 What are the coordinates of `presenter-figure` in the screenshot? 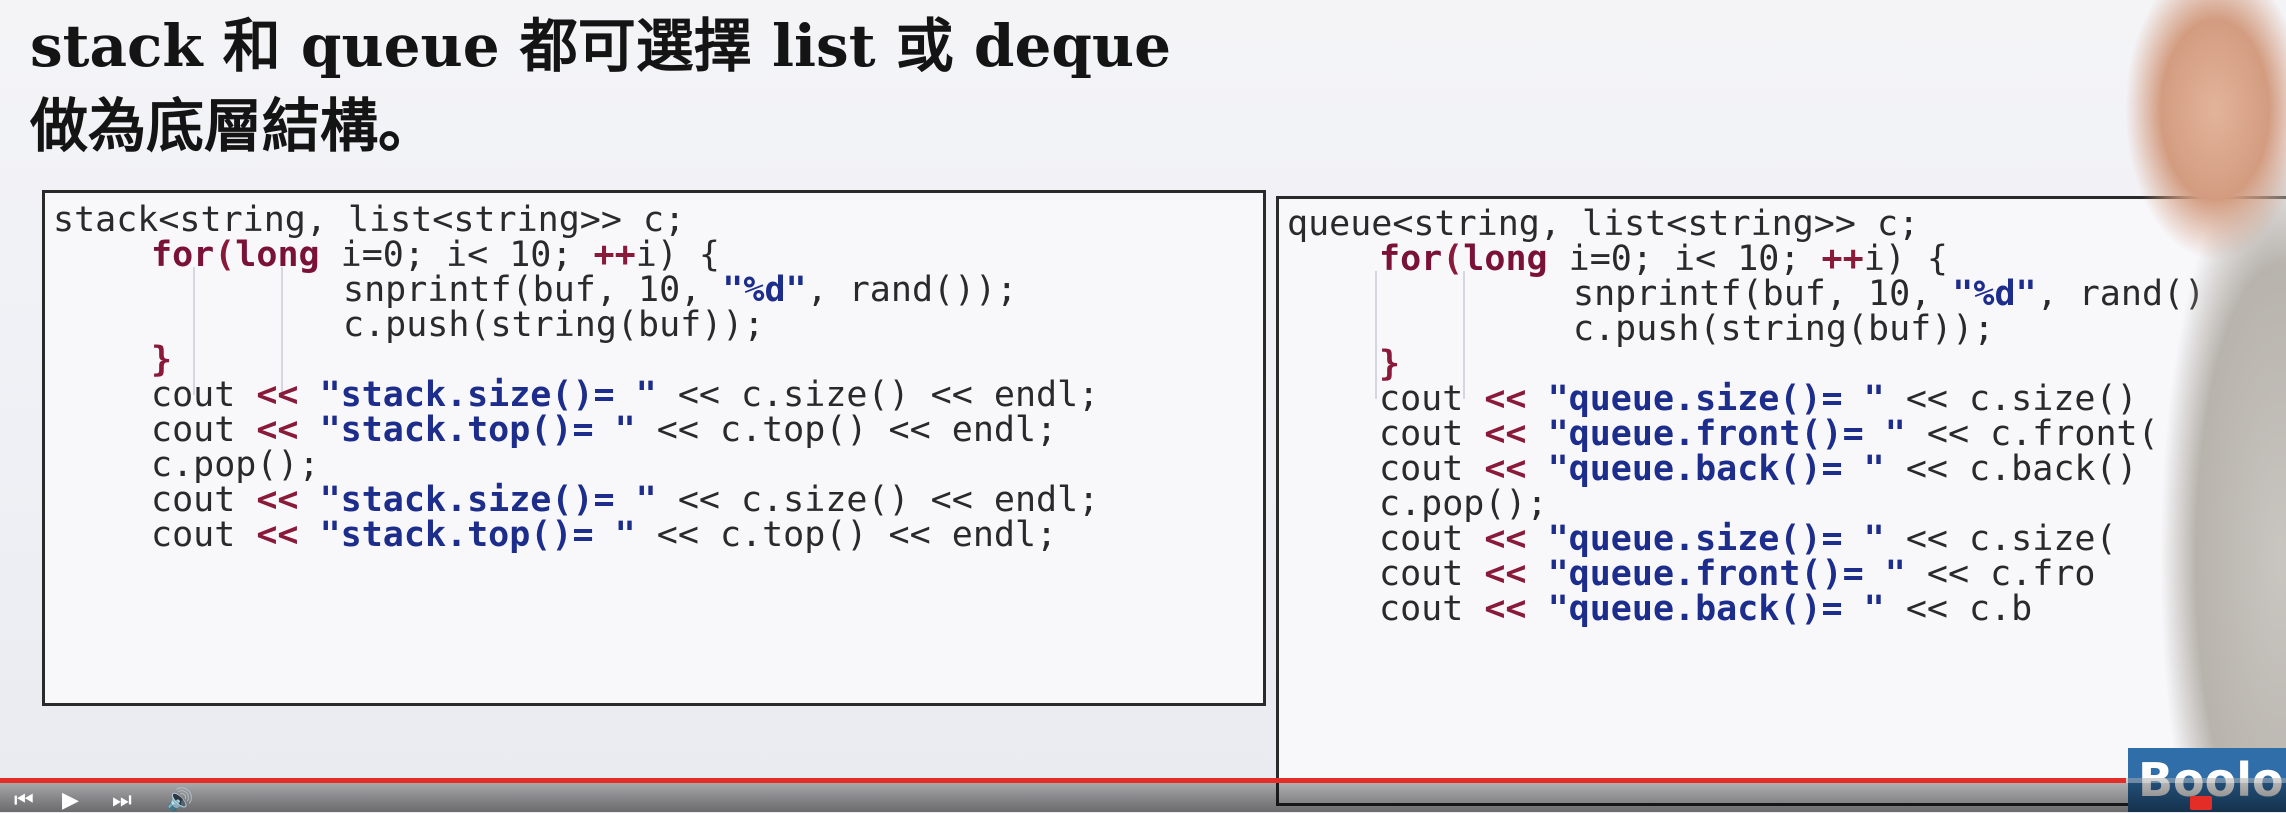 It's located at (2183, 390).